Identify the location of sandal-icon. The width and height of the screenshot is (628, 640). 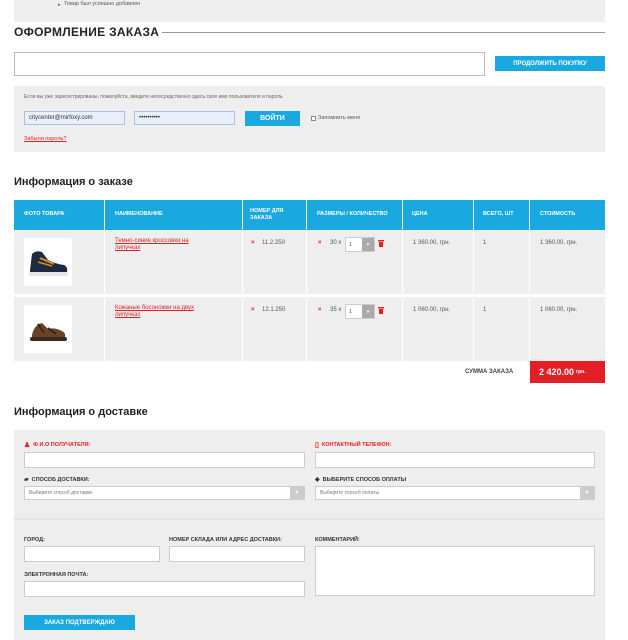
(48, 332).